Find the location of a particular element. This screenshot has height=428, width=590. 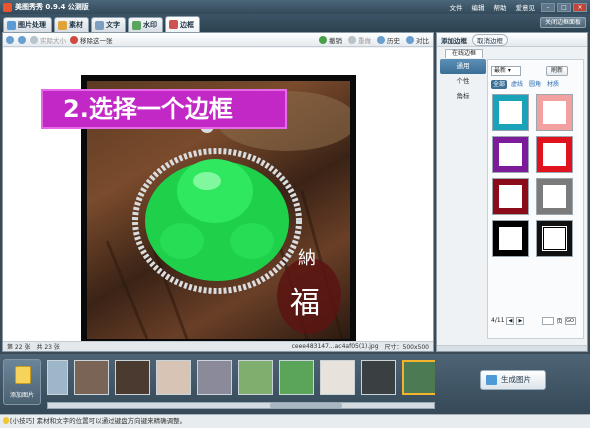

compare-button: 对比 is located at coordinates (417, 40).